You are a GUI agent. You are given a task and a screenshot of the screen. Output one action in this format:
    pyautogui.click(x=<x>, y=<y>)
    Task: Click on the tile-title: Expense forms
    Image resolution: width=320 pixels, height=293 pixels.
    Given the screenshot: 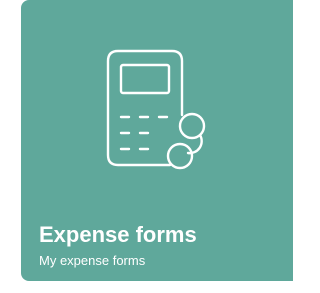 What is the action you would take?
    pyautogui.click(x=118, y=234)
    